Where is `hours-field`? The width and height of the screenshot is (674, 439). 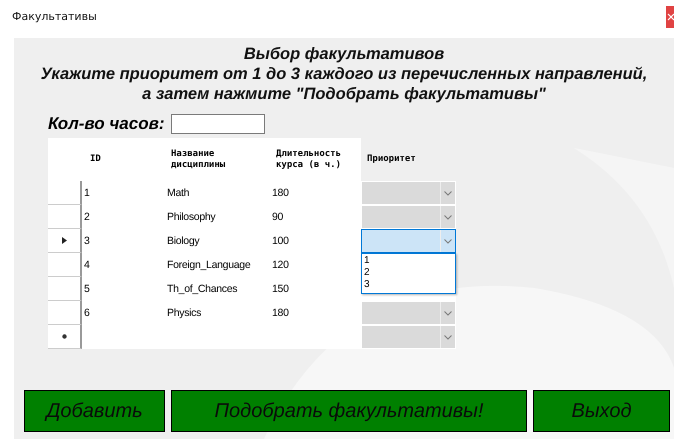
hours-field is located at coordinates (217, 124).